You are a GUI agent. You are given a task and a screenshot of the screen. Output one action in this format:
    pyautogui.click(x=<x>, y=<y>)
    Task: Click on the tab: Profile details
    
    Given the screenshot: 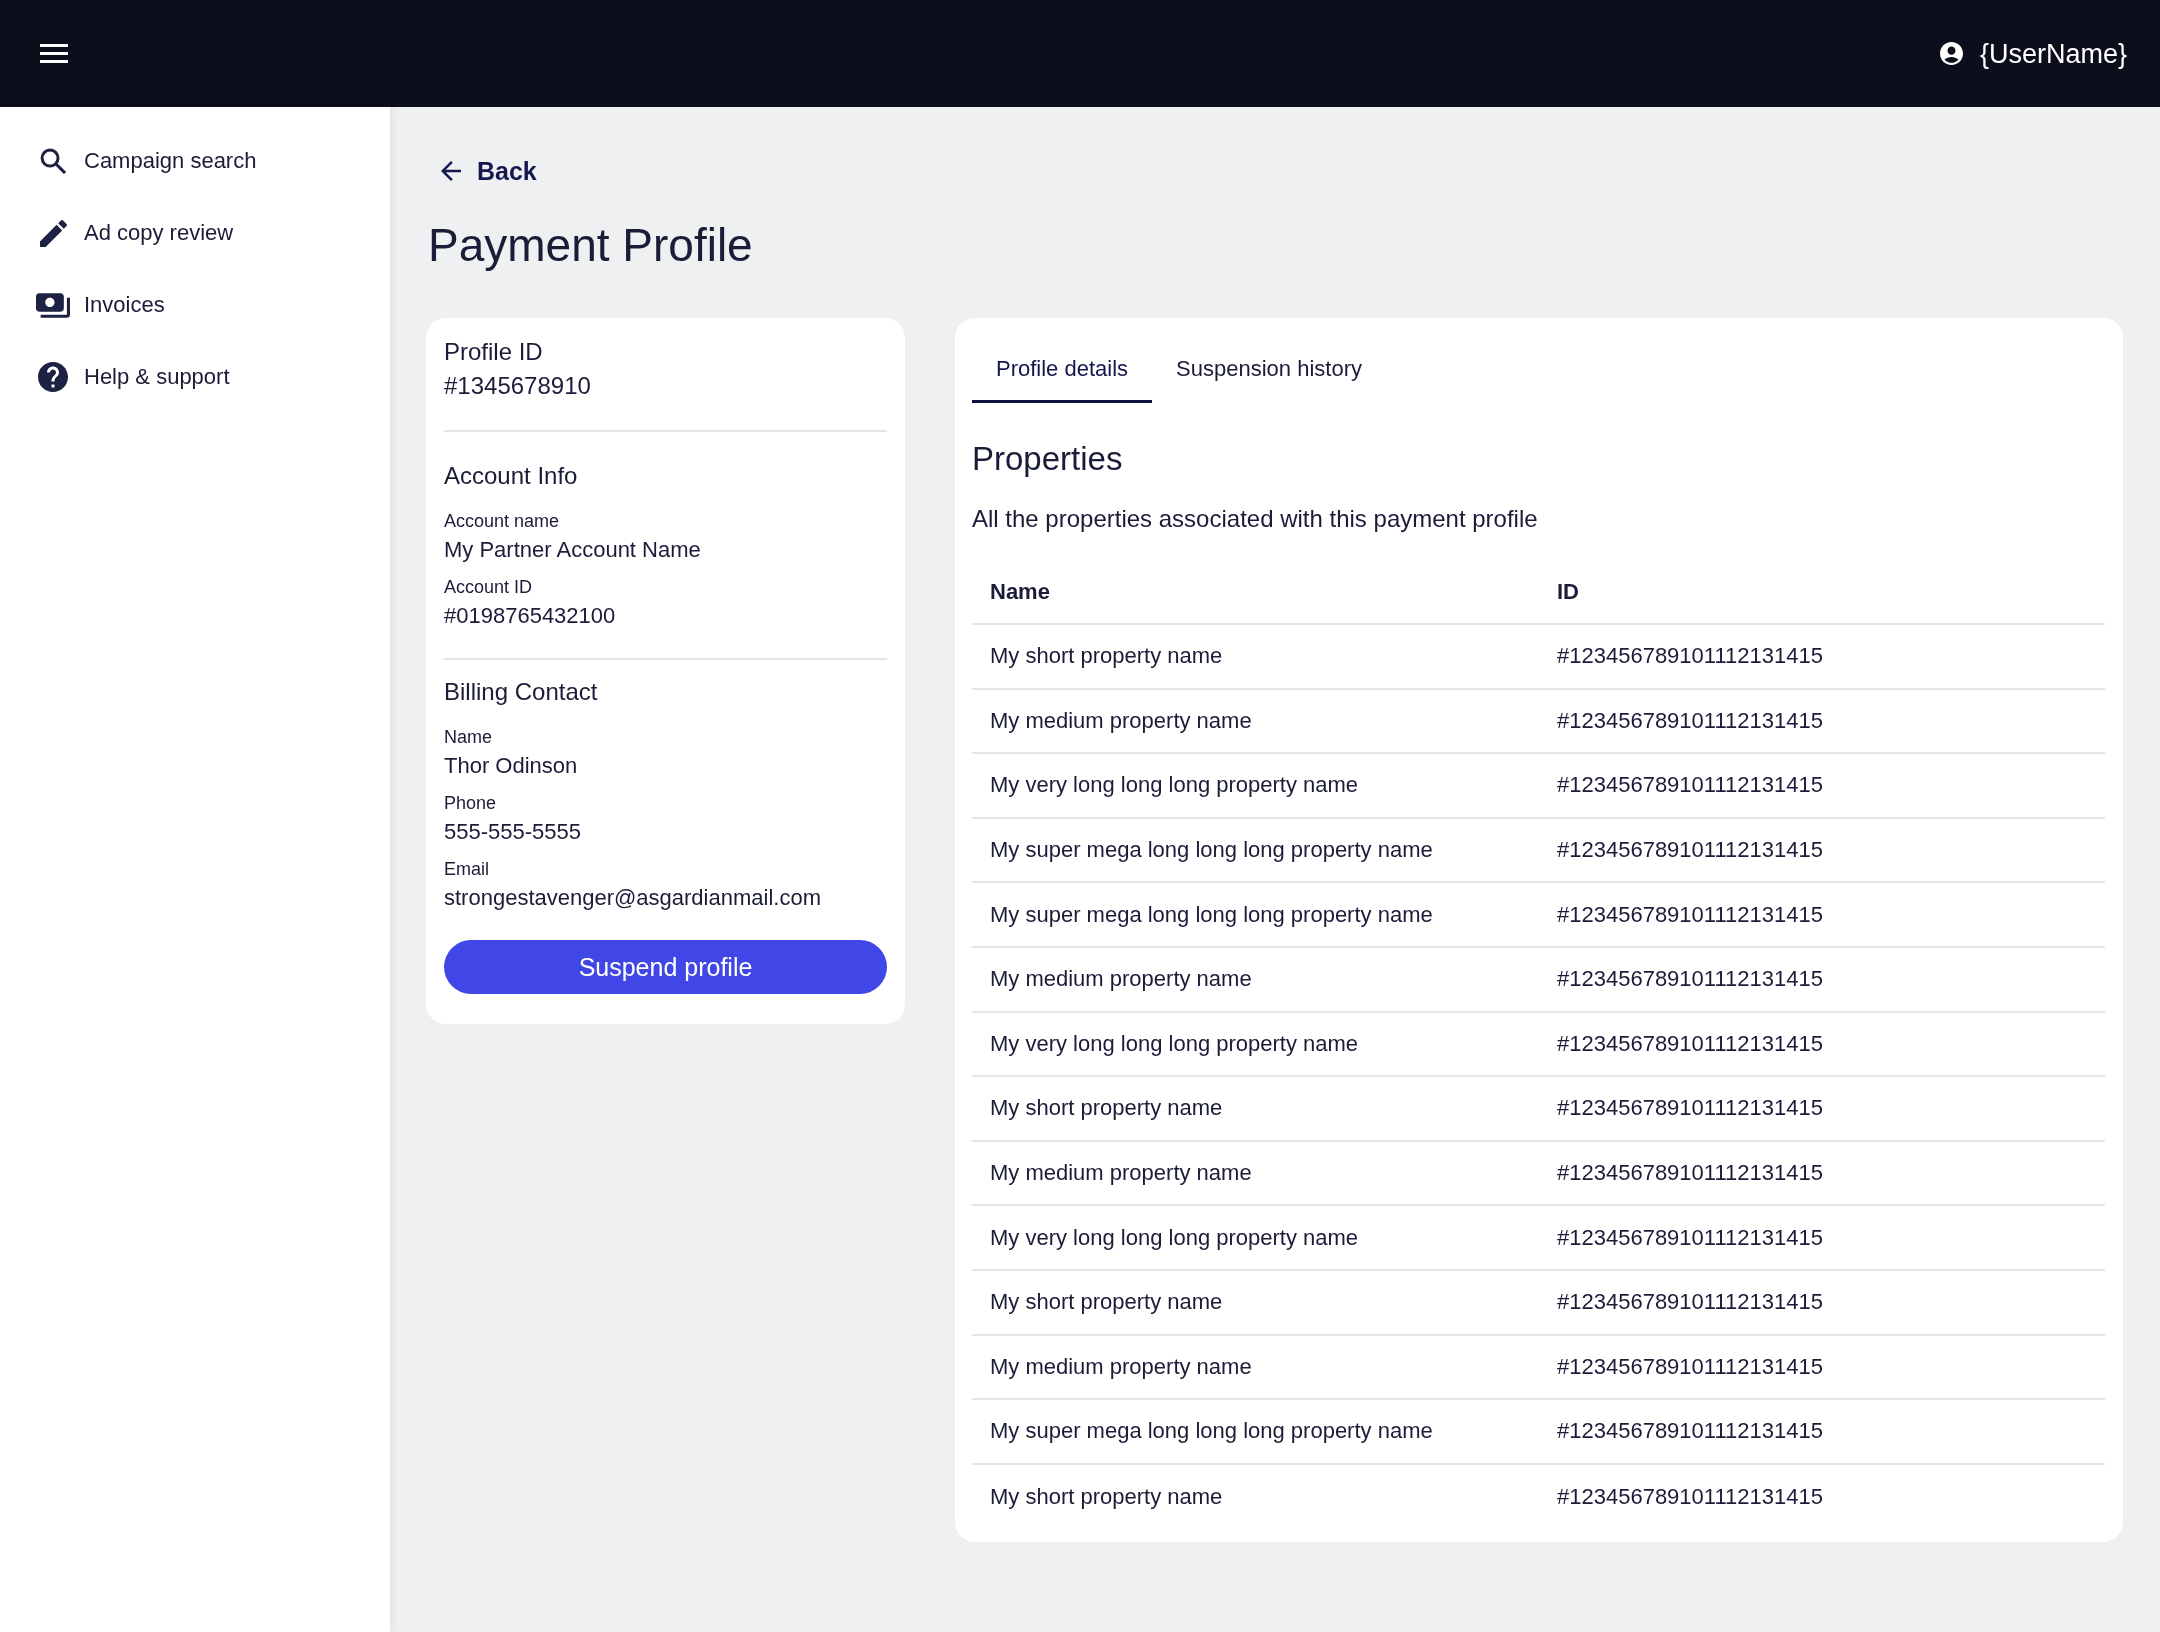 What is the action you would take?
    pyautogui.click(x=1062, y=369)
    